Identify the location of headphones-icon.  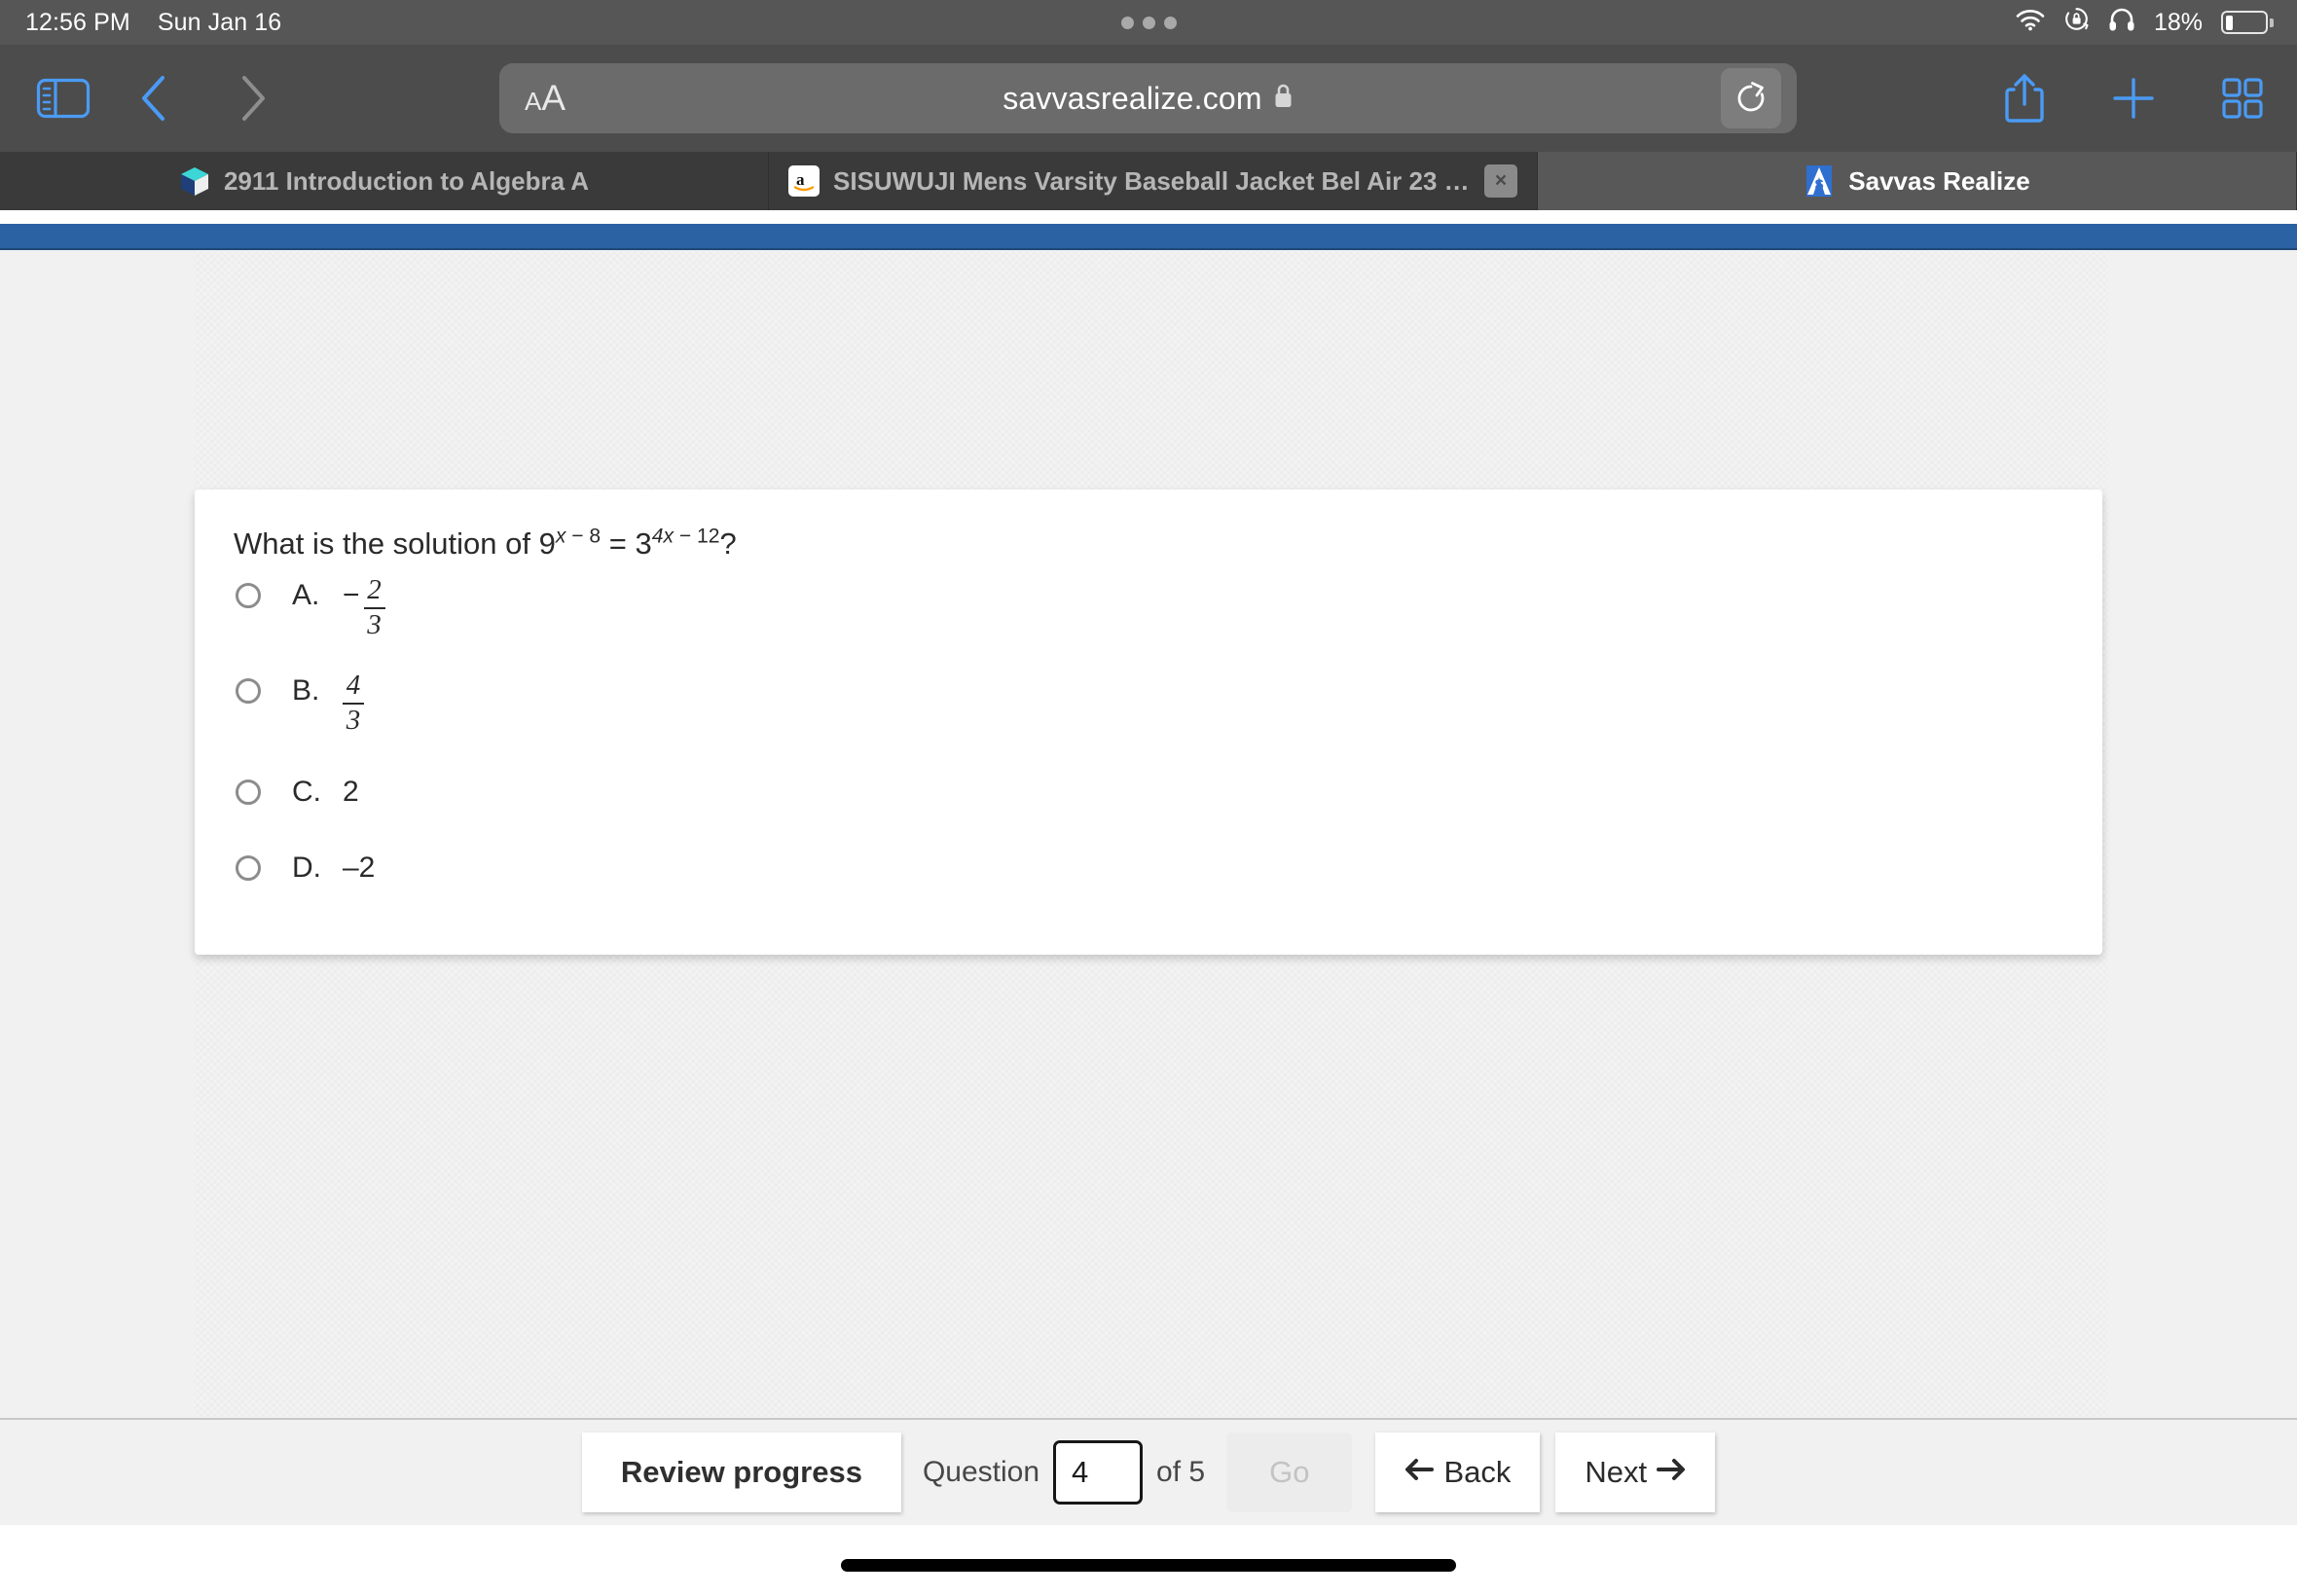
(2121, 23).